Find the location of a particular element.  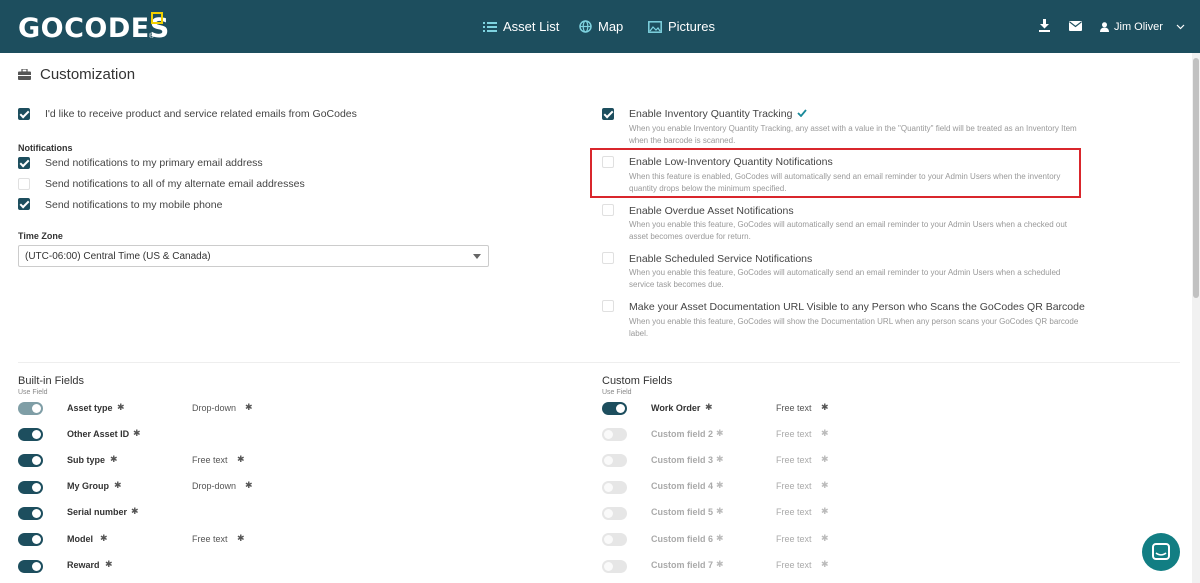

overdue-asset-label: Enable Overdue Asset Notifications is located at coordinates (711, 211).